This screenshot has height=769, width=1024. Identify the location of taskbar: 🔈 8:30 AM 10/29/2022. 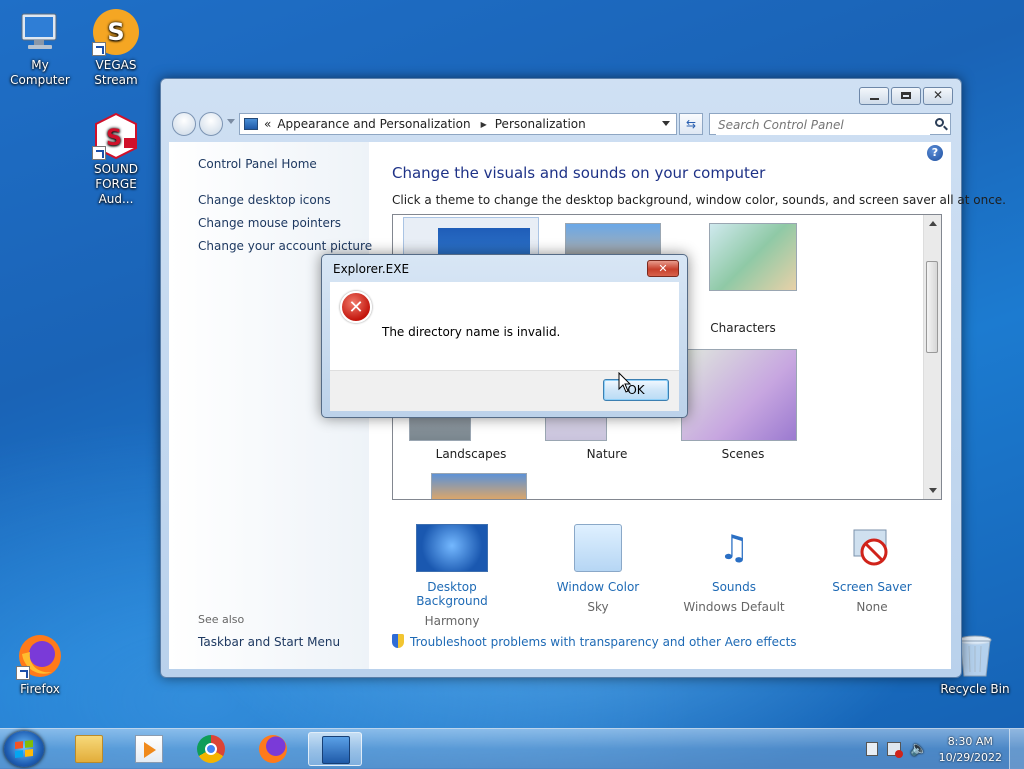
(512, 748).